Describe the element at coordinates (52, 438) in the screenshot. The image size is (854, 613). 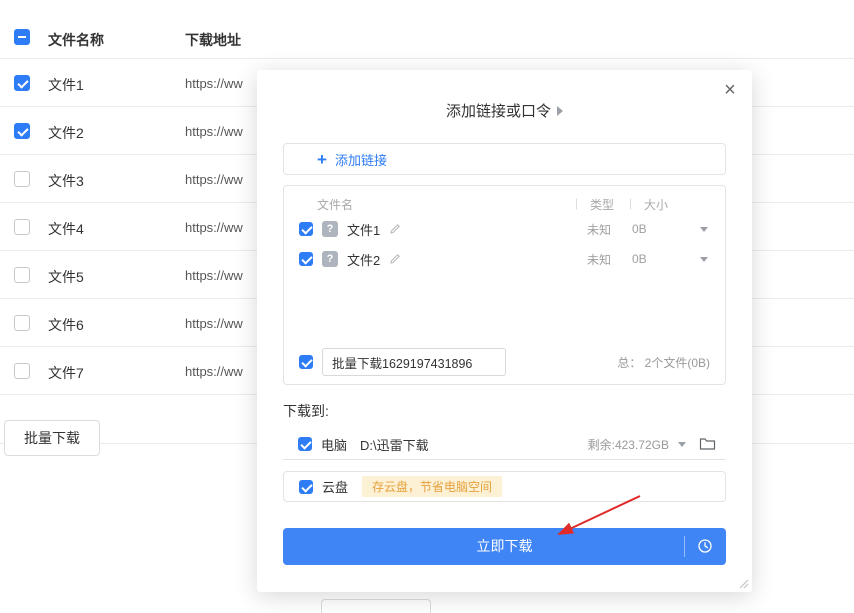
I see `batch-download-button: 批量下载` at that location.